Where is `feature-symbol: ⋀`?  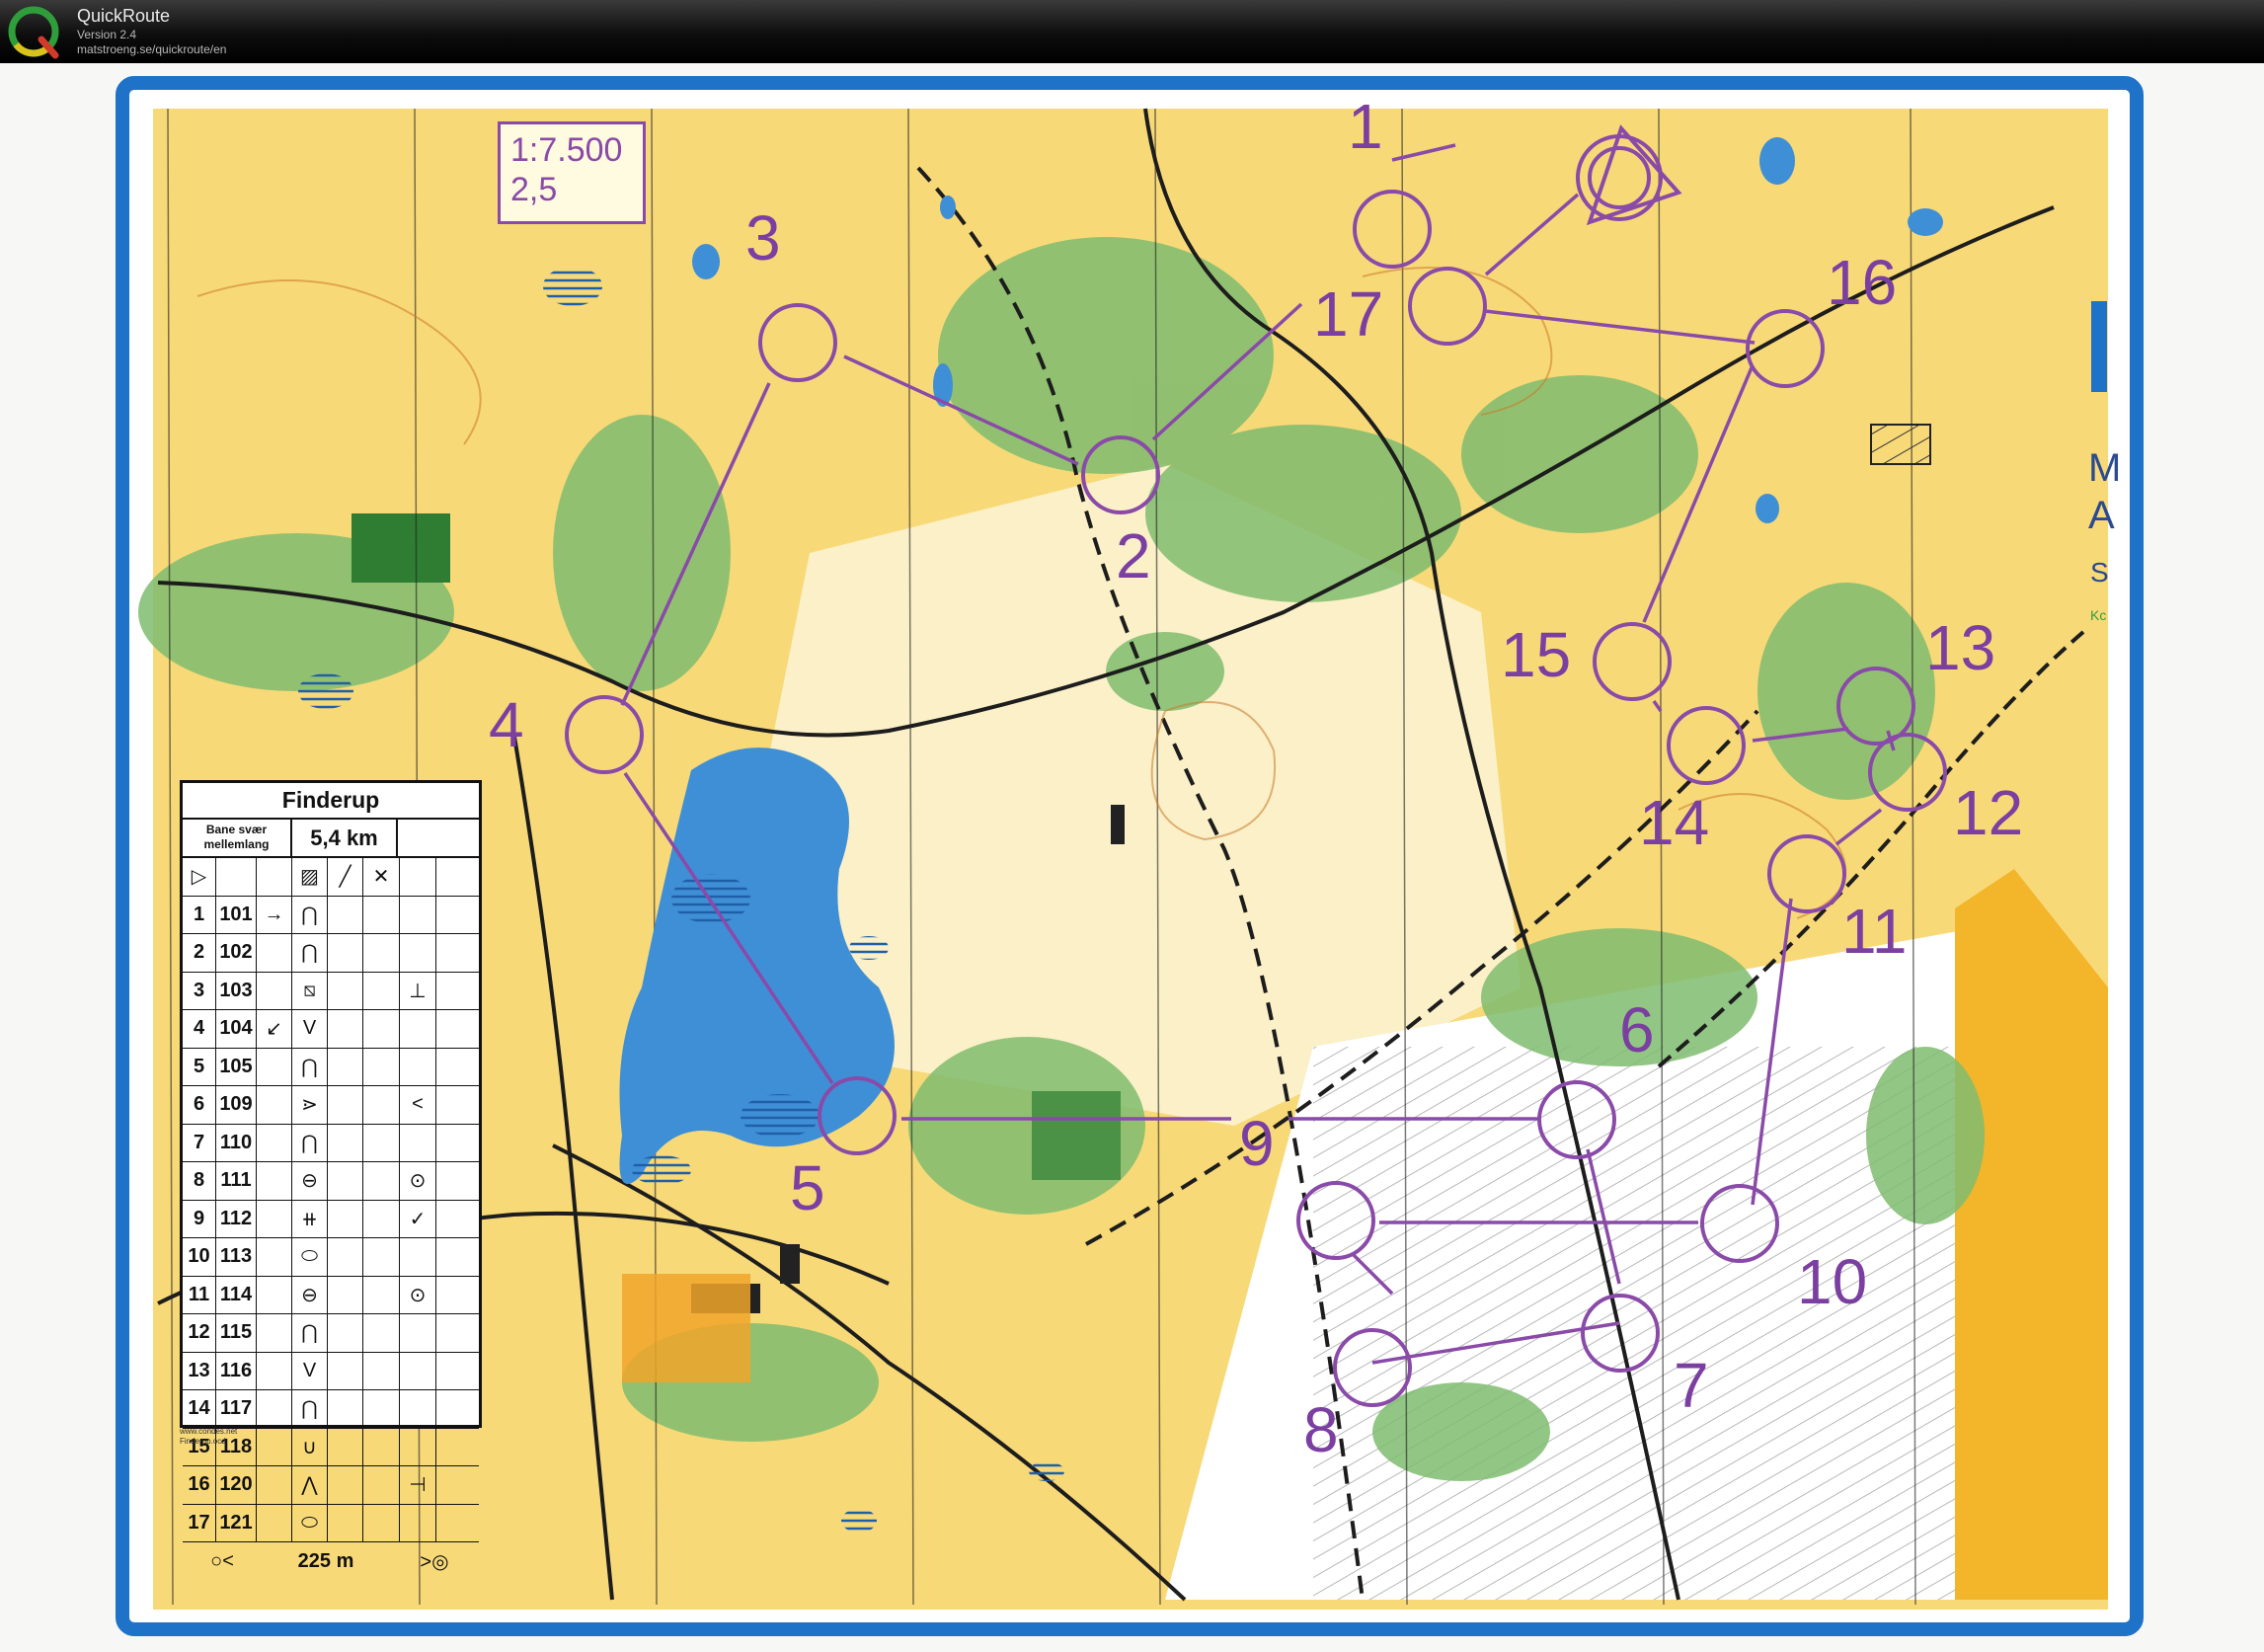
feature-symbol: ⋀ is located at coordinates (310, 1485).